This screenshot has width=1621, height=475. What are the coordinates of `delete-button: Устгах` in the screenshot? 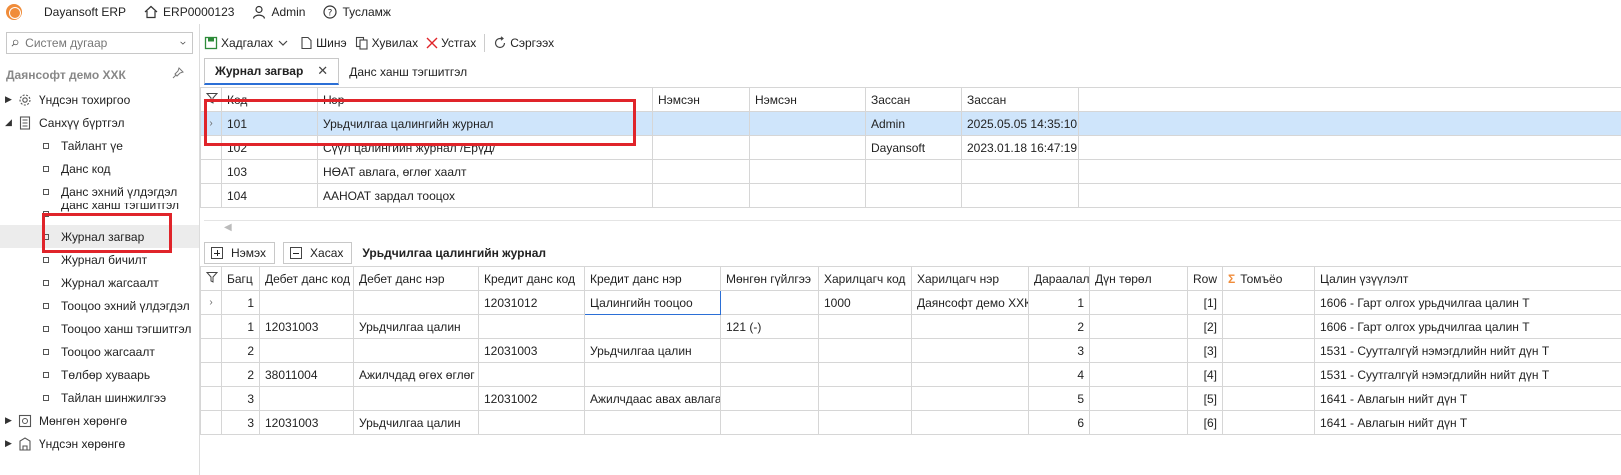 It's located at (451, 43).